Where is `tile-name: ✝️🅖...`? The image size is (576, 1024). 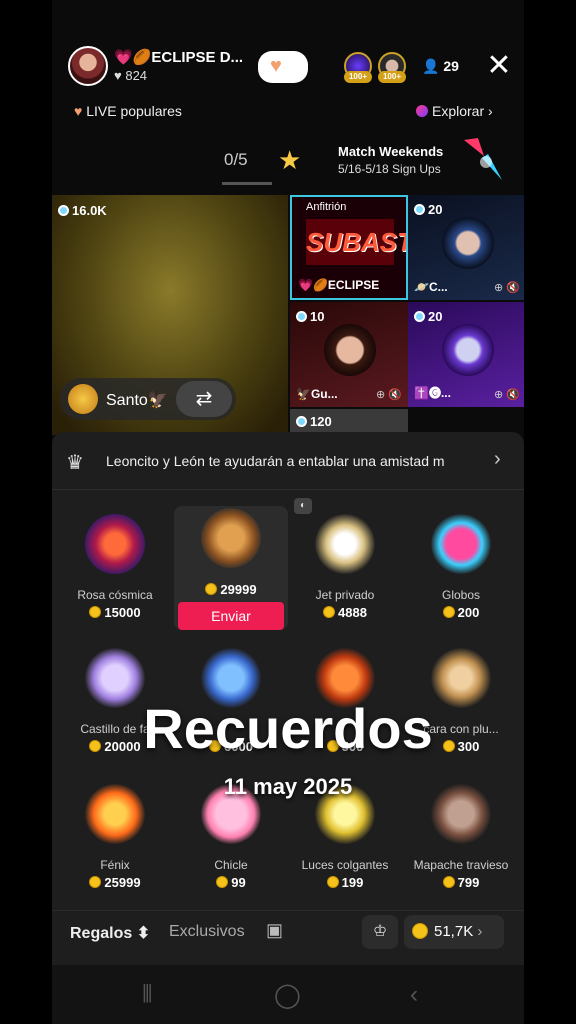
tile-name: ✝️🅖... is located at coordinates (432, 393).